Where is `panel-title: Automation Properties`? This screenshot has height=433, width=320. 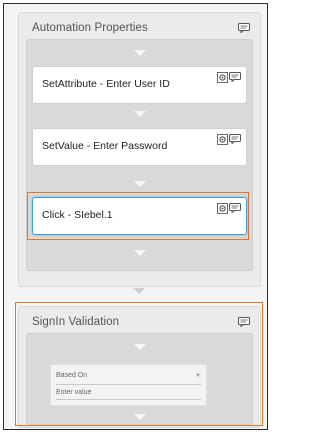
panel-title: Automation Properties is located at coordinates (90, 28).